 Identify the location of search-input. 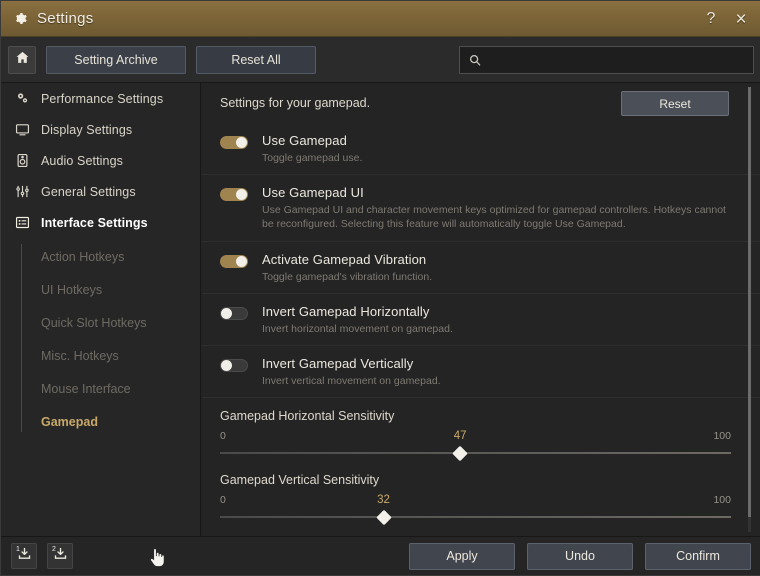
(621, 60).